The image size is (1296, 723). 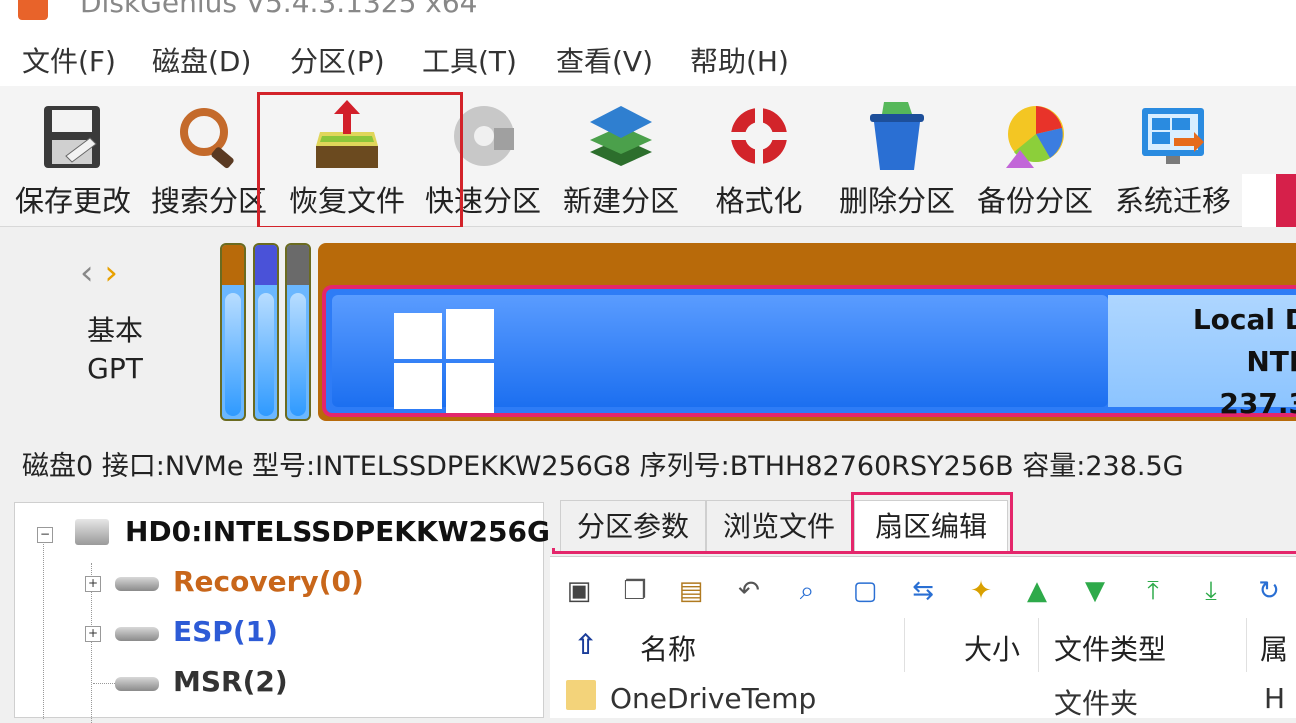 What do you see at coordinates (992, 648) in the screenshot?
I see `column-size: 大小` at bounding box center [992, 648].